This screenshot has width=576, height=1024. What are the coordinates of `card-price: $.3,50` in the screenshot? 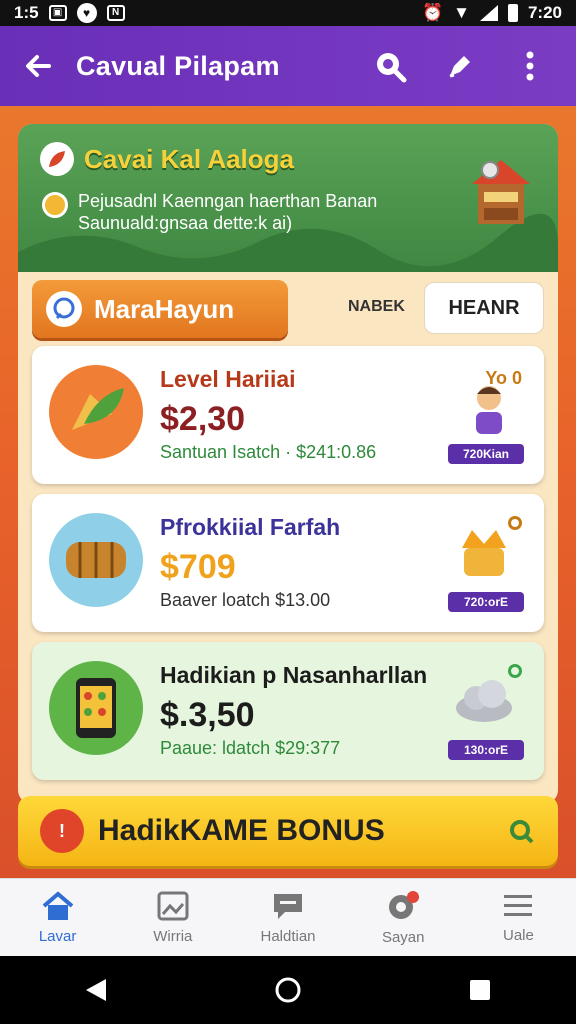 It's located at (207, 715).